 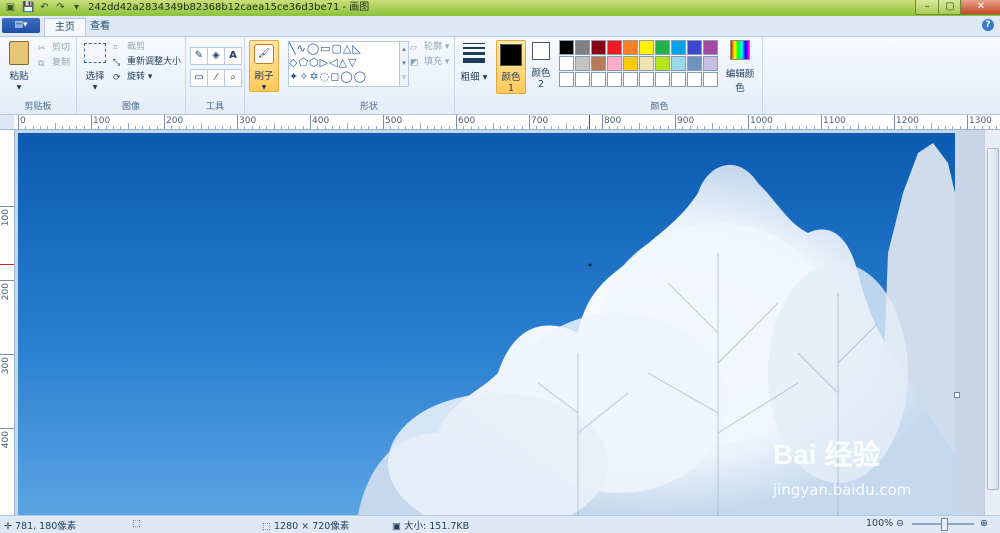 I want to click on scrollbar-thumb, so click(x=993, y=319).